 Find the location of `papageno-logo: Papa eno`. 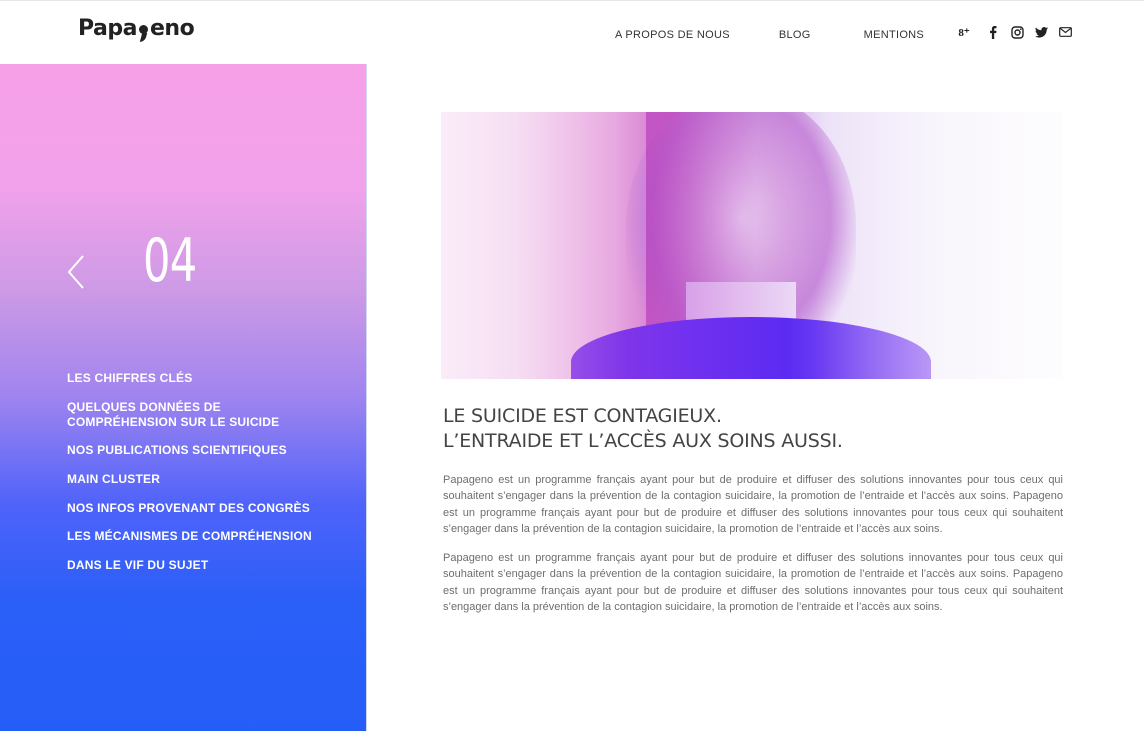

papageno-logo: Papa eno is located at coordinates (136, 28).